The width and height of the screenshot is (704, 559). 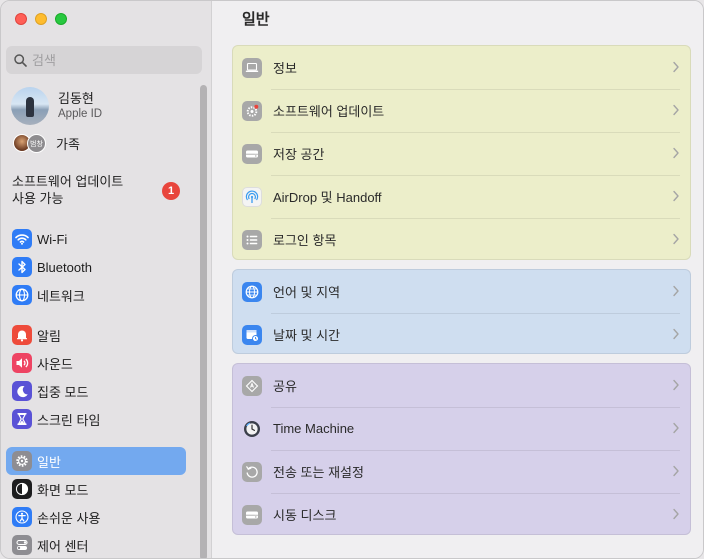 I want to click on row-label: 전송 또는 재설정, so click(x=318, y=472).